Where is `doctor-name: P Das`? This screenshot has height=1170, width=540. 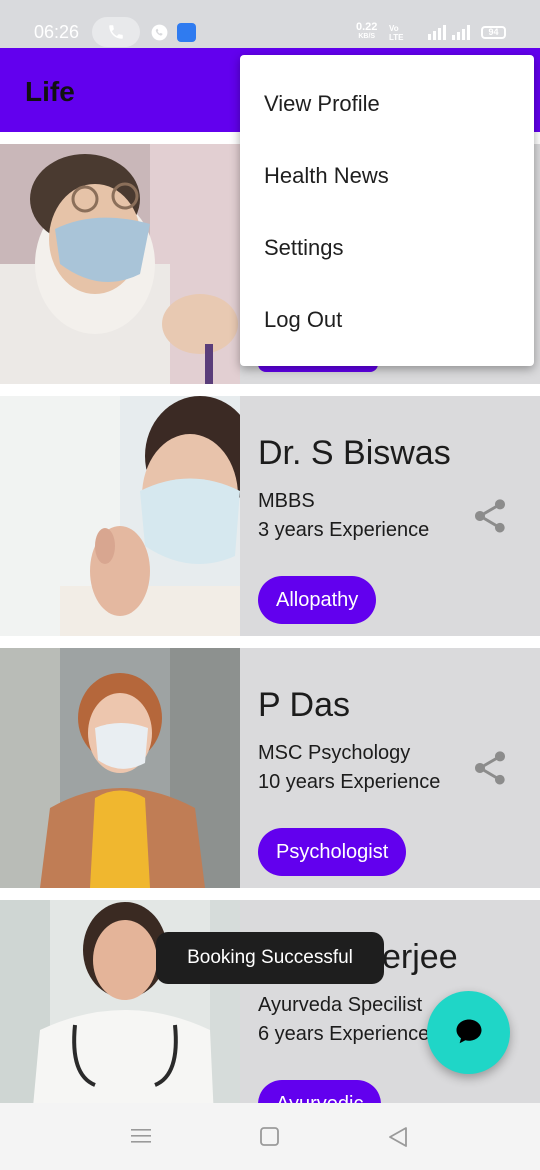
doctor-name: P Das is located at coordinates (304, 705).